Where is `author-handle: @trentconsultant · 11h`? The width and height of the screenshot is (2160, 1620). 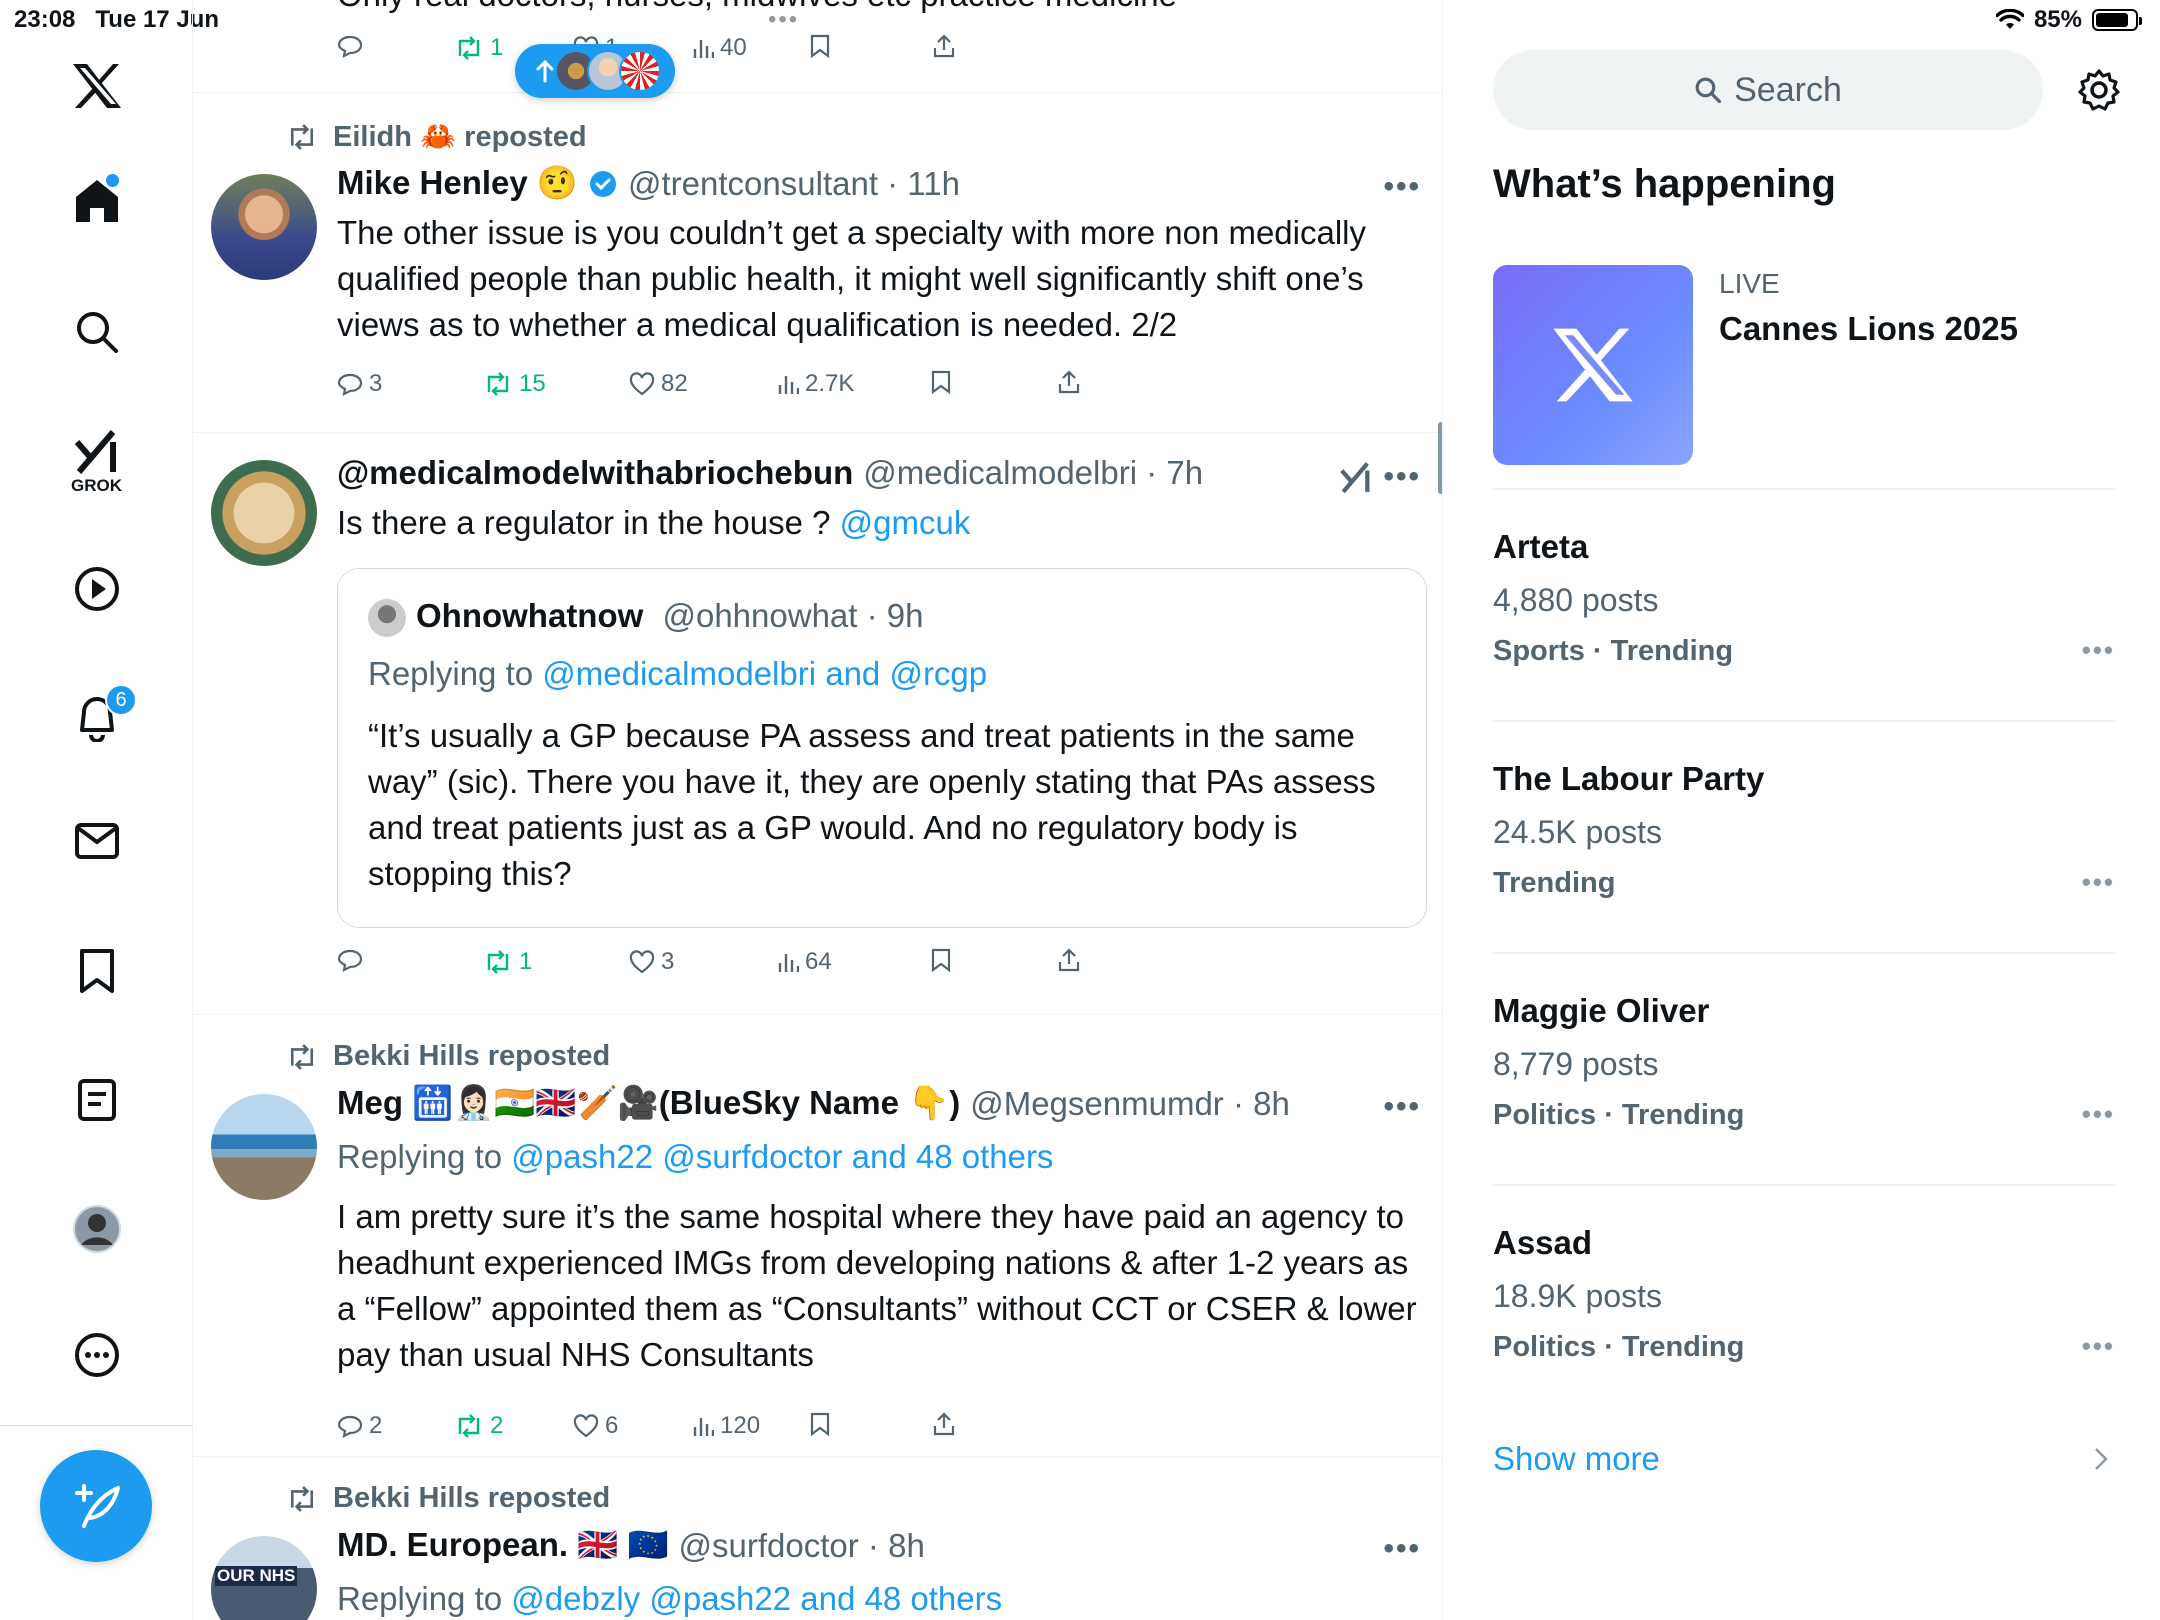
author-handle: @trentconsultant · 11h is located at coordinates (794, 184).